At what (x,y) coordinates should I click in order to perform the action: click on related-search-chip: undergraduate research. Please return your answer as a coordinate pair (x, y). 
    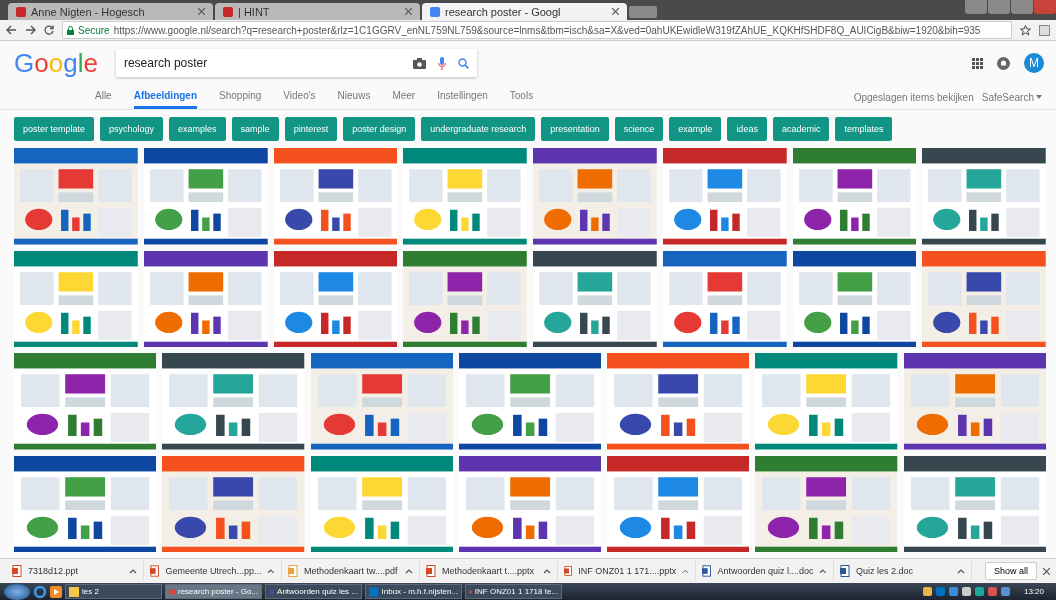
    Looking at the image, I should click on (478, 129).